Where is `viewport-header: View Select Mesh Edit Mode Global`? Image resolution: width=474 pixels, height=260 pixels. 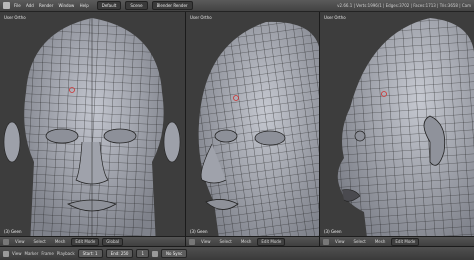
viewport-header: View Select Mesh Edit Mode Global is located at coordinates (92, 241).